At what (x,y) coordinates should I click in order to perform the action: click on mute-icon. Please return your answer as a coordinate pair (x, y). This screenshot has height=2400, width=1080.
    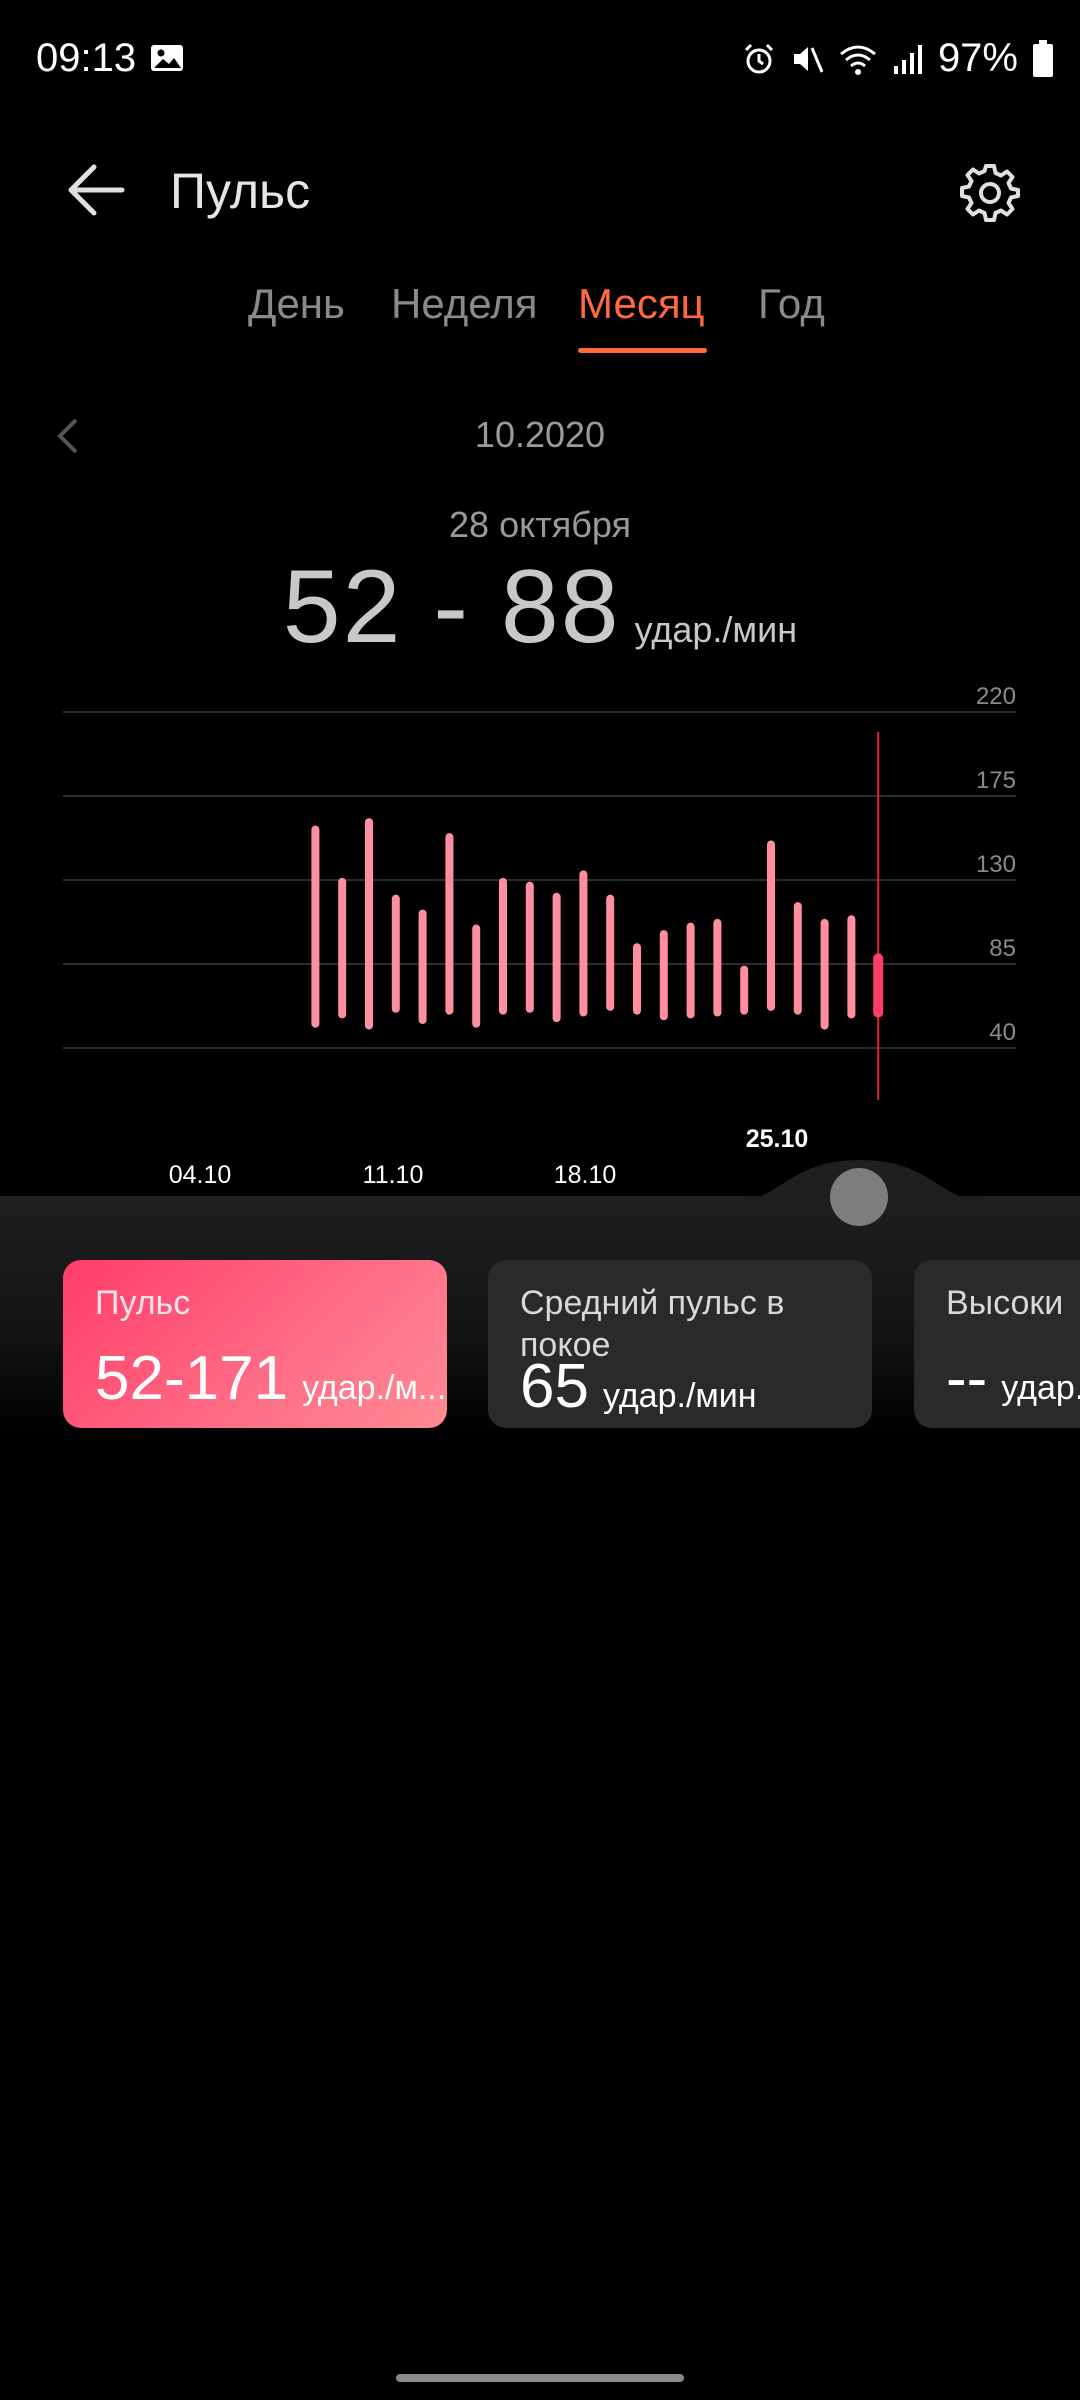
    Looking at the image, I should click on (808, 59).